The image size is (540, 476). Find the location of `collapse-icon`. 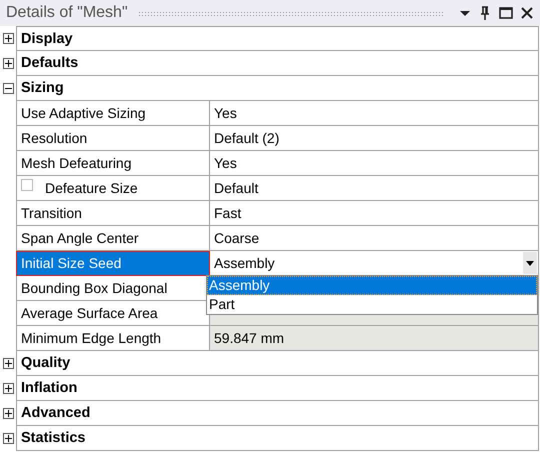

collapse-icon is located at coordinates (8, 88).